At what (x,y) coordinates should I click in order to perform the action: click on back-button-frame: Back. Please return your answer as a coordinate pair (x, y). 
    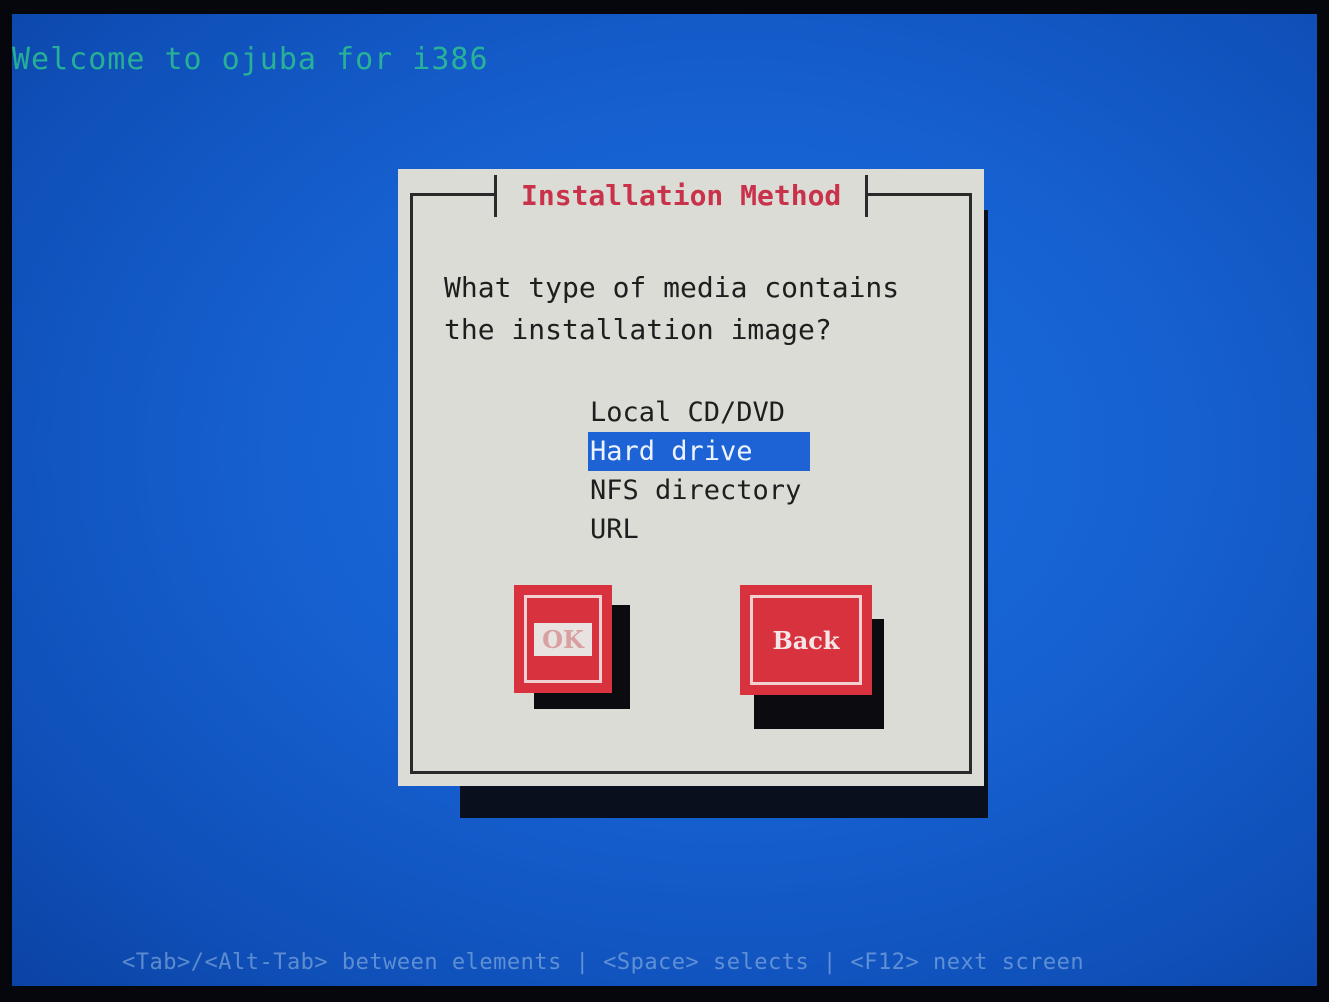
    Looking at the image, I should click on (806, 640).